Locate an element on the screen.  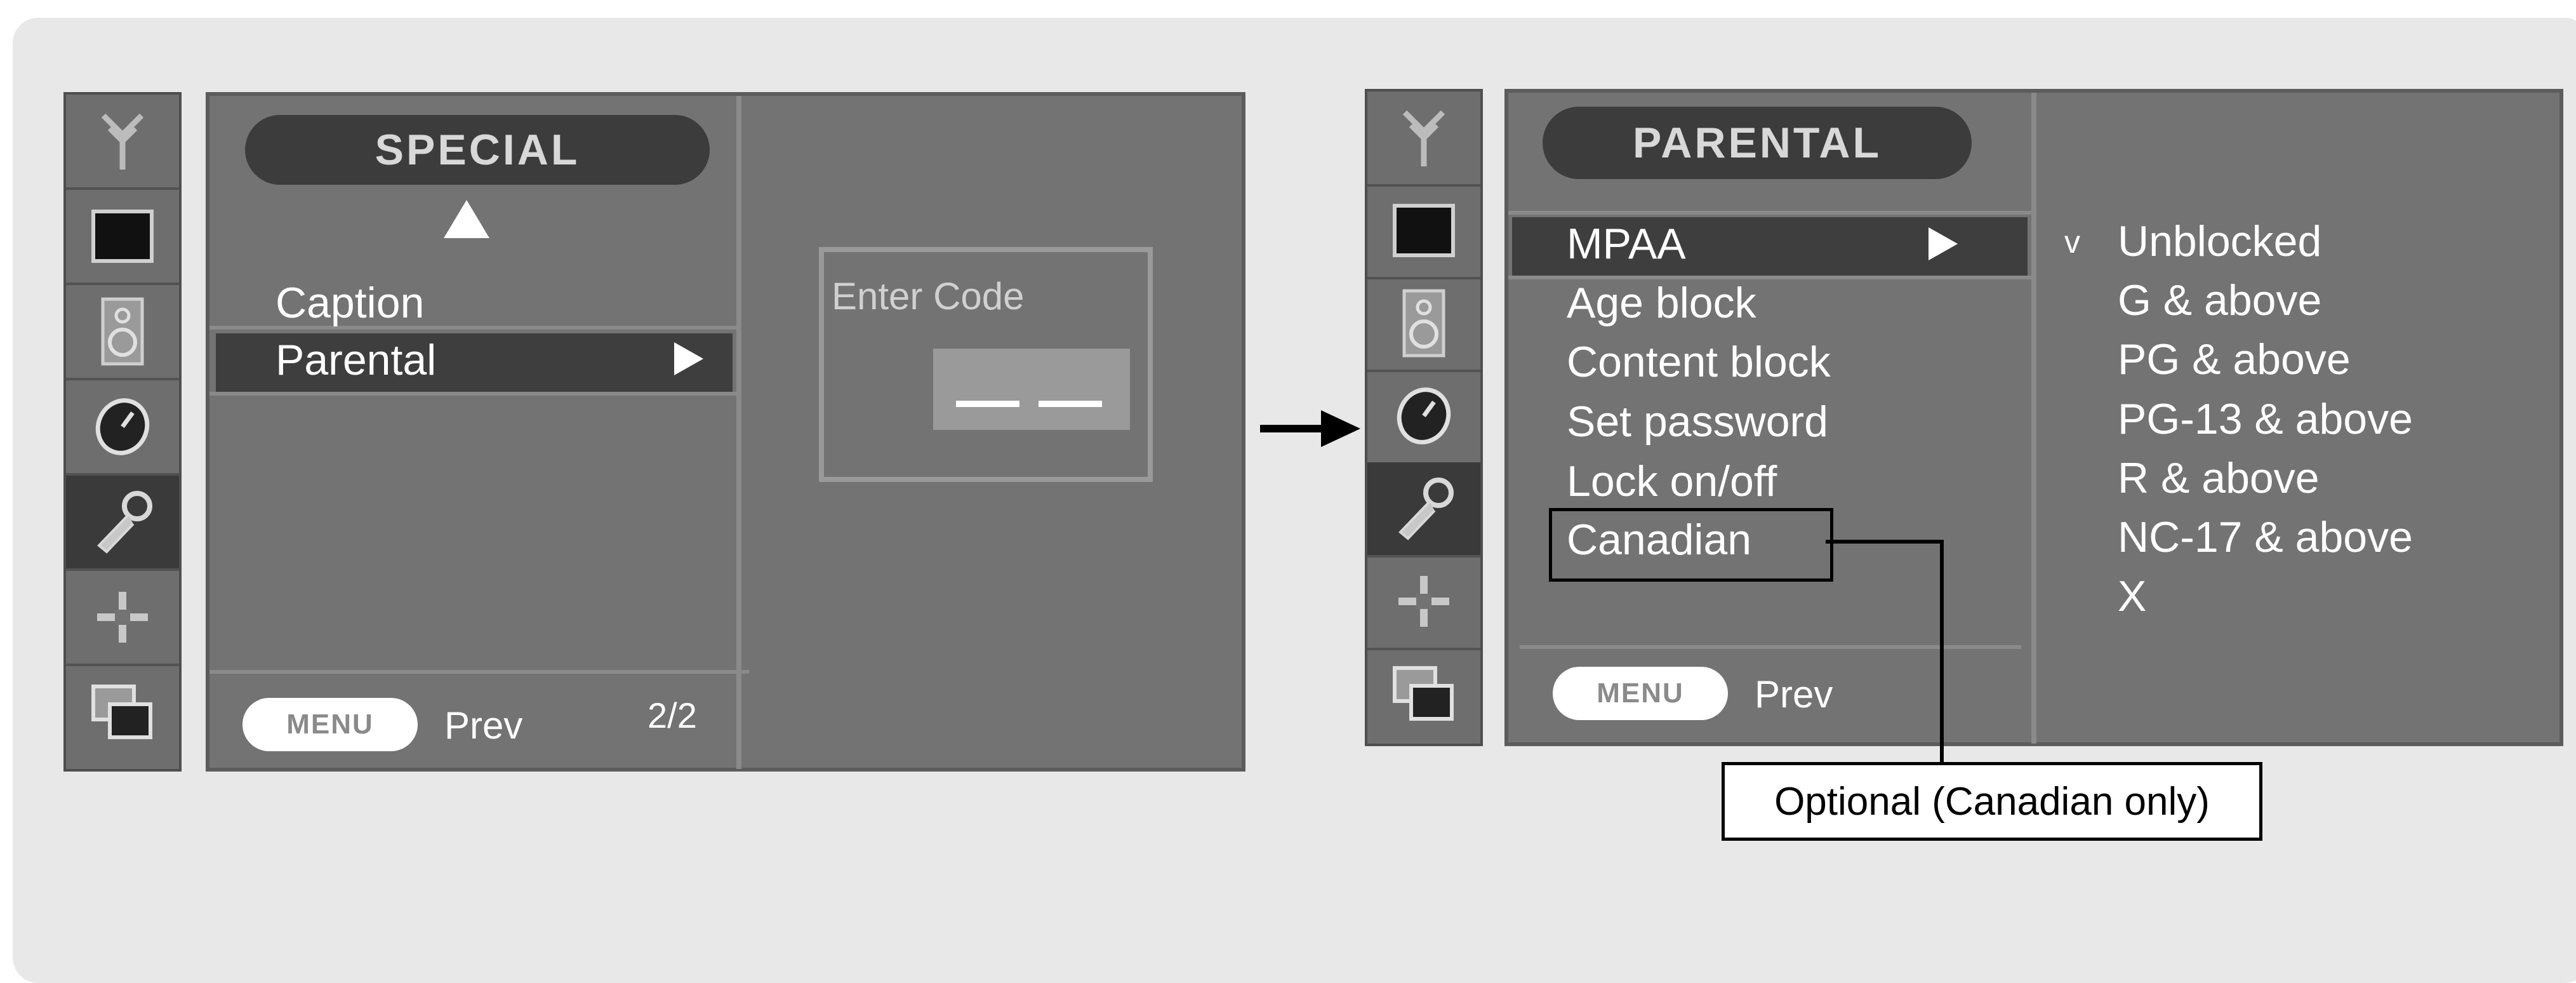
page-indicator: 2/2 is located at coordinates (672, 715).